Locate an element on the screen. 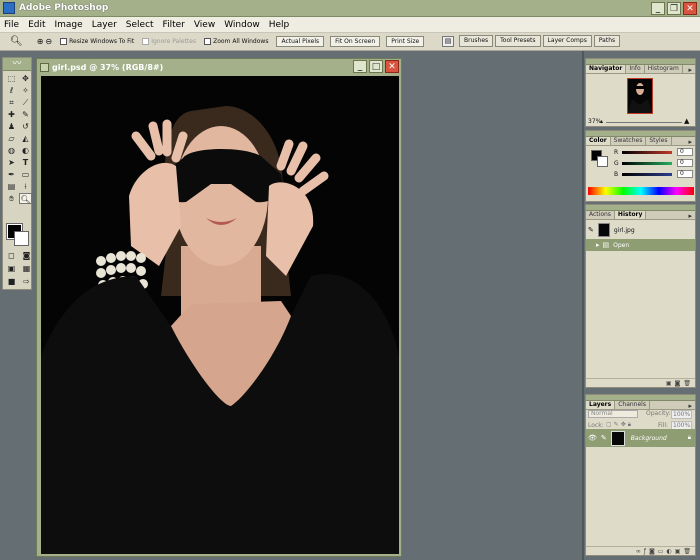 The image size is (700, 560). quick-mask-icon: ◙ is located at coordinates (26, 255).